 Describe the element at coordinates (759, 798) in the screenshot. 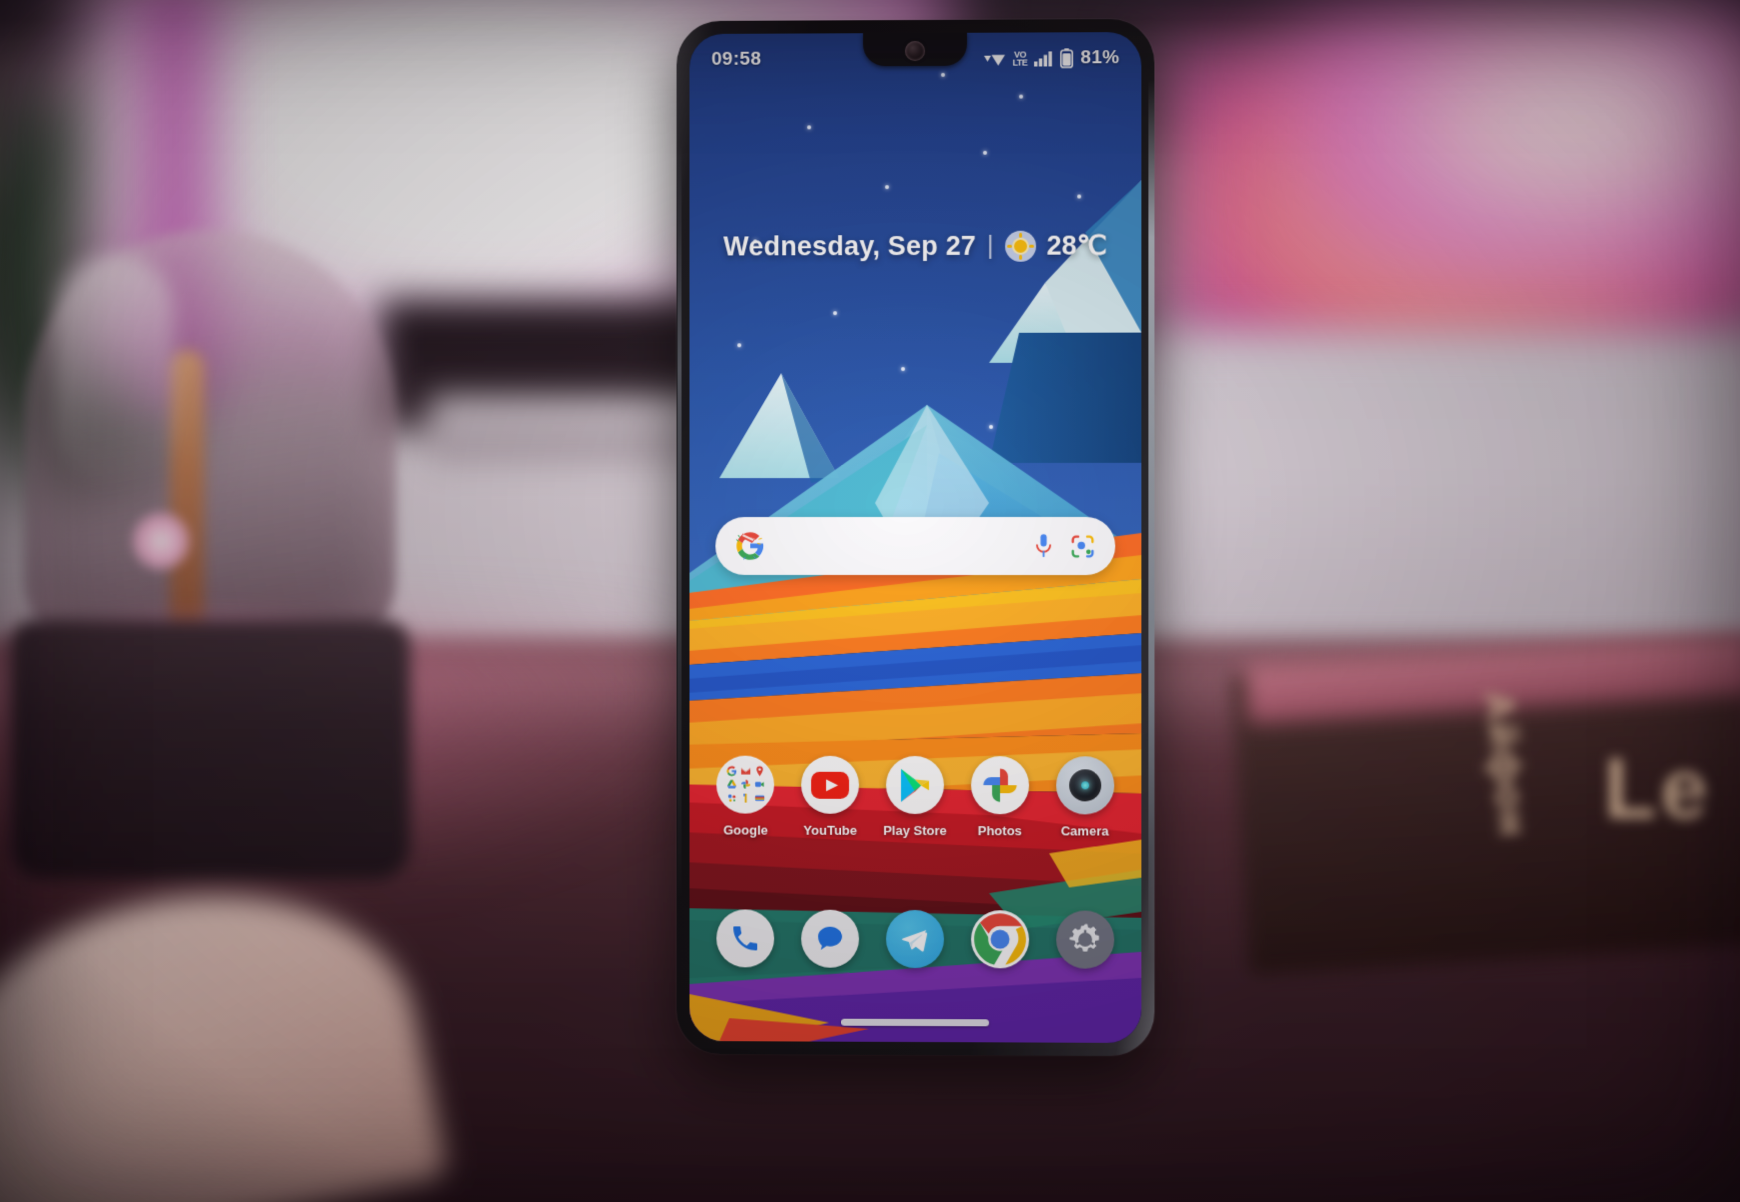

I see `wallet-icon` at that location.